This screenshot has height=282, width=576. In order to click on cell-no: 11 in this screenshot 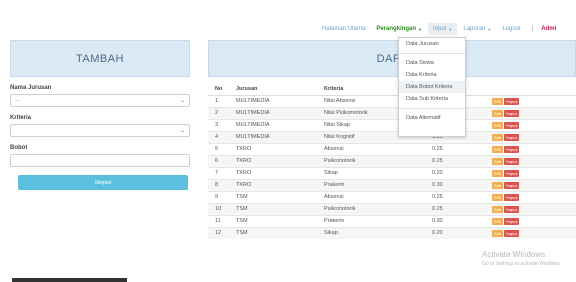, I will do `click(222, 220)`.